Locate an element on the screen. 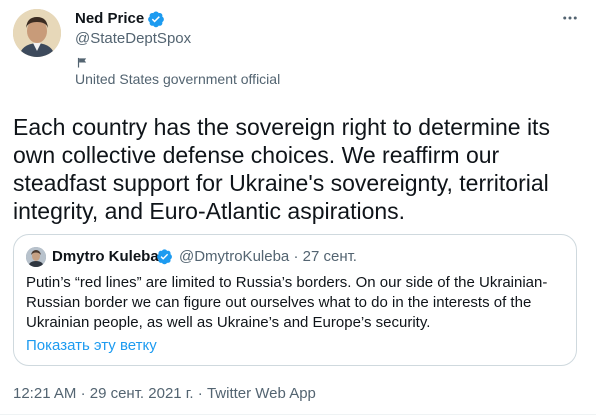 The image size is (596, 416). tweet-client: Twitter Web App is located at coordinates (261, 393).